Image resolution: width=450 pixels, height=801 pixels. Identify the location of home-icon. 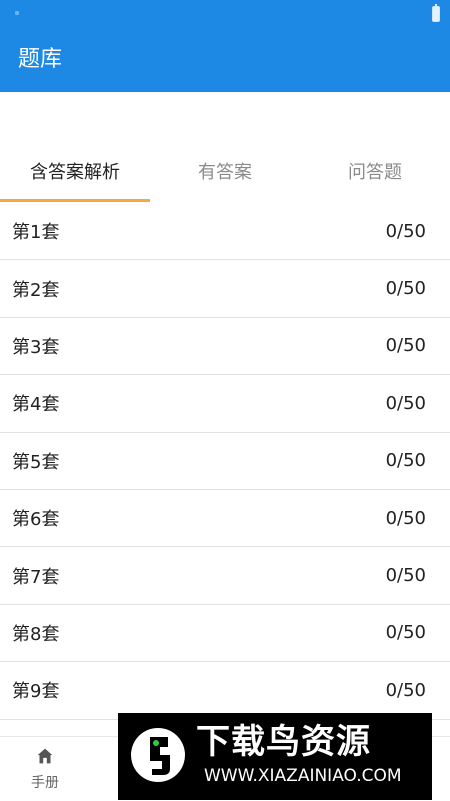
(45, 756).